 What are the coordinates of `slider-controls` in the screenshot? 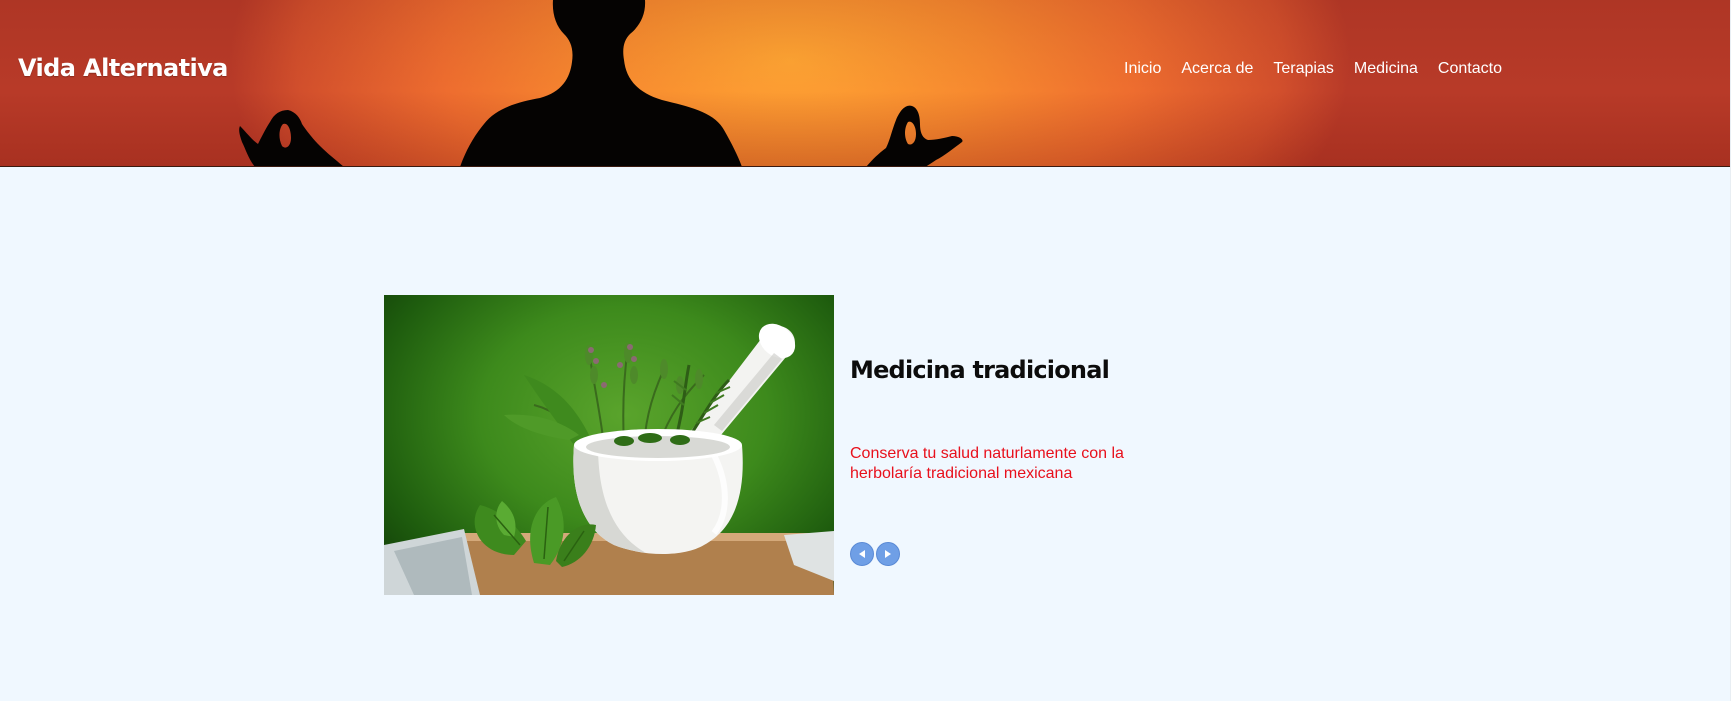 It's located at (875, 554).